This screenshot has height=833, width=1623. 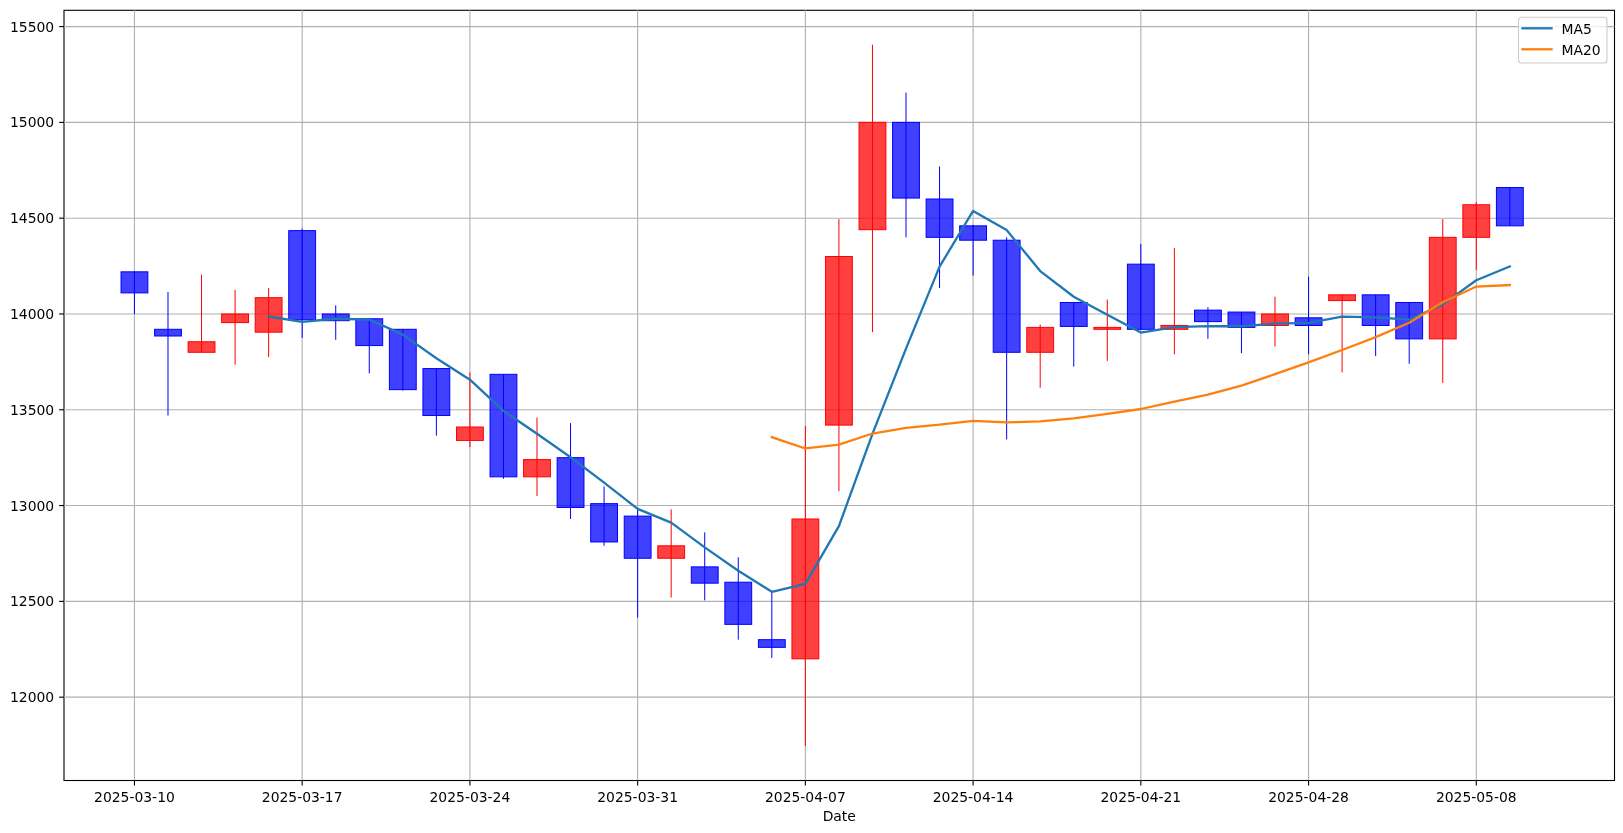 What do you see at coordinates (470, 797) in the screenshot?
I see `x-tick-label: 2025-03-24` at bounding box center [470, 797].